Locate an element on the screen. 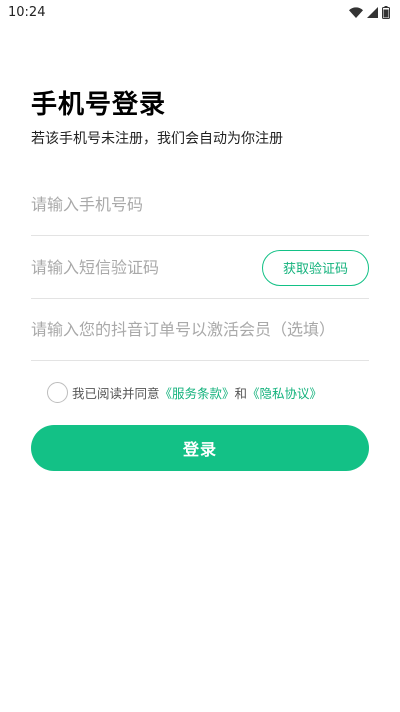 The height and width of the screenshot is (712, 400). cell-signal-icon is located at coordinates (372, 12).